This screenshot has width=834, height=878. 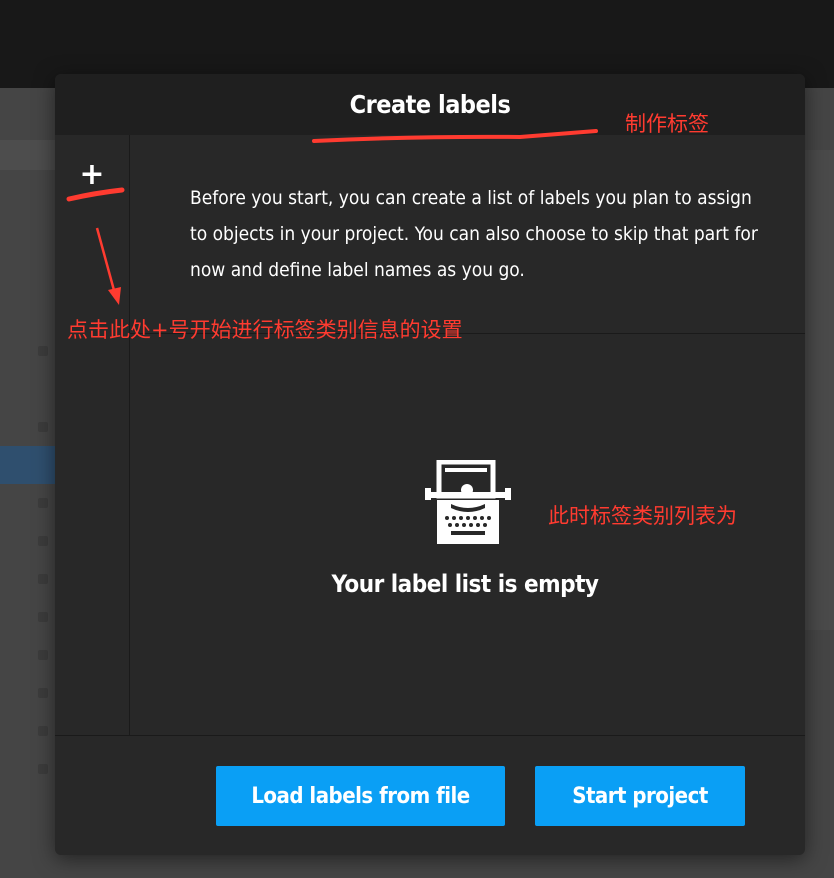 I want to click on footer-divider, so click(x=430, y=735).